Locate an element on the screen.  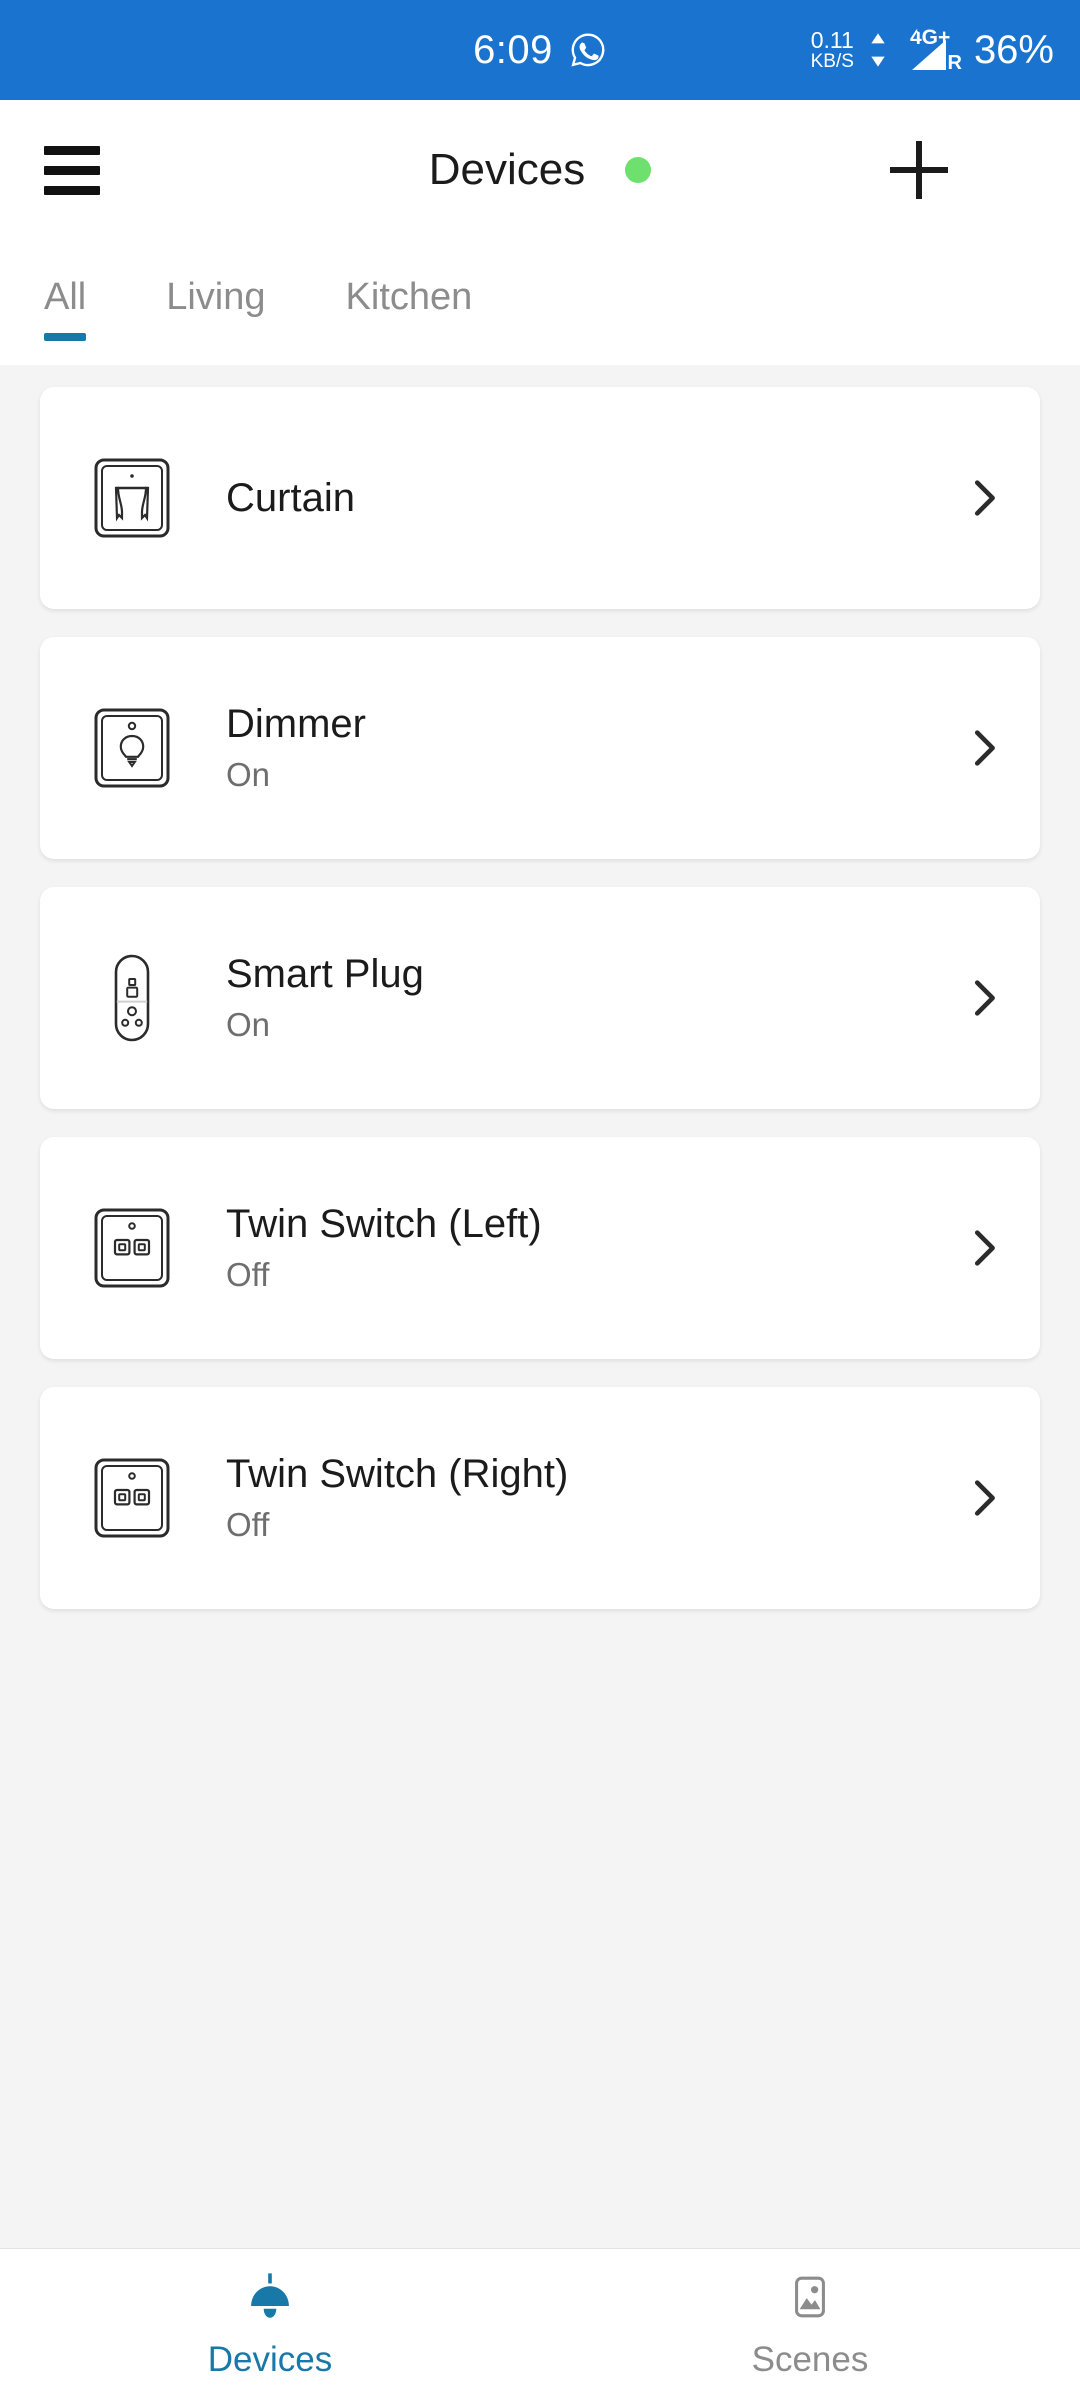
page-title: Devices is located at coordinates (507, 169).